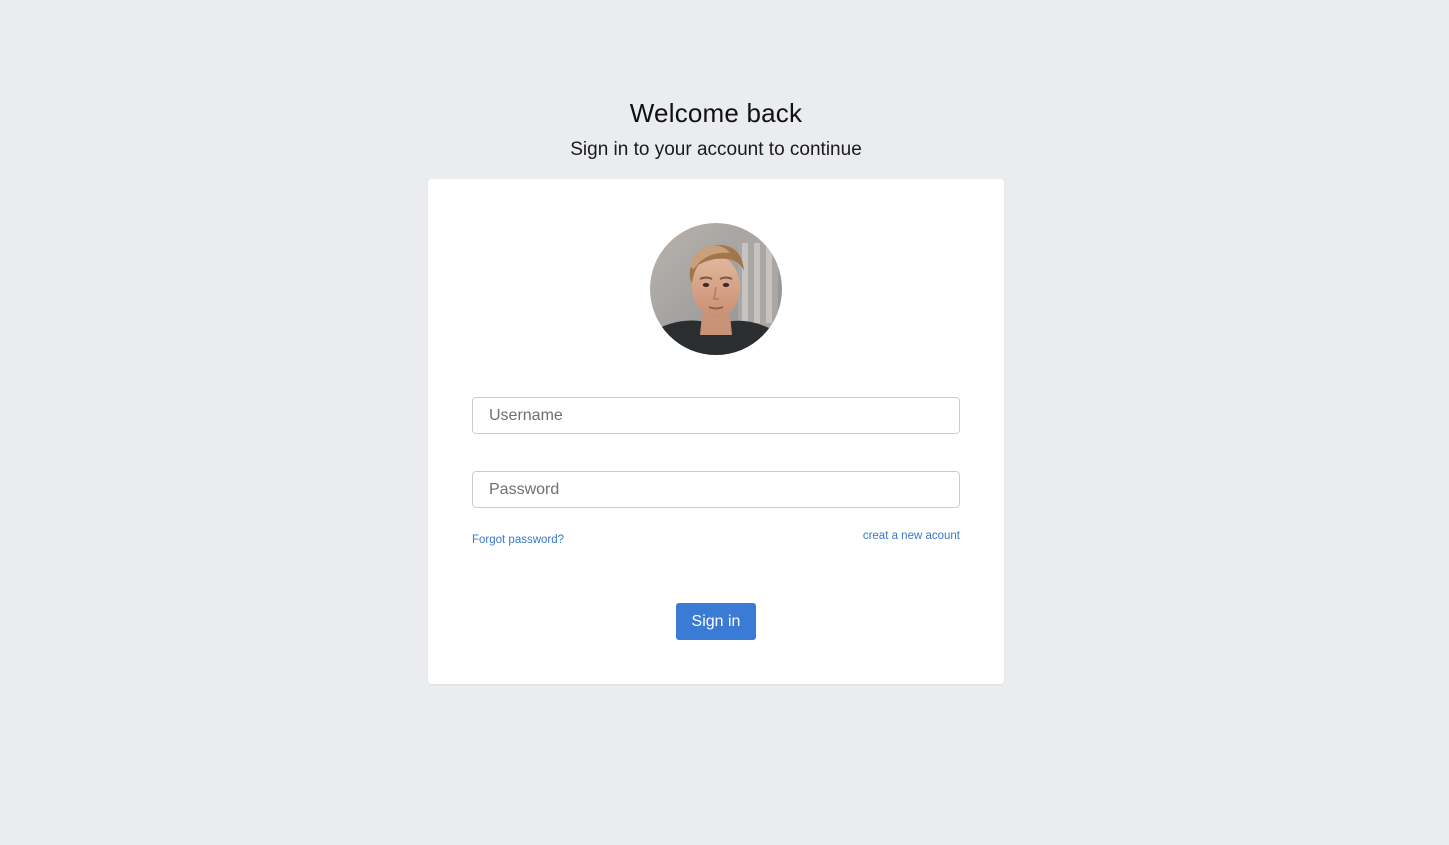 This screenshot has width=1449, height=845. Describe the element at coordinates (716, 621) in the screenshot. I see `sign-in-button: Sign in` at that location.